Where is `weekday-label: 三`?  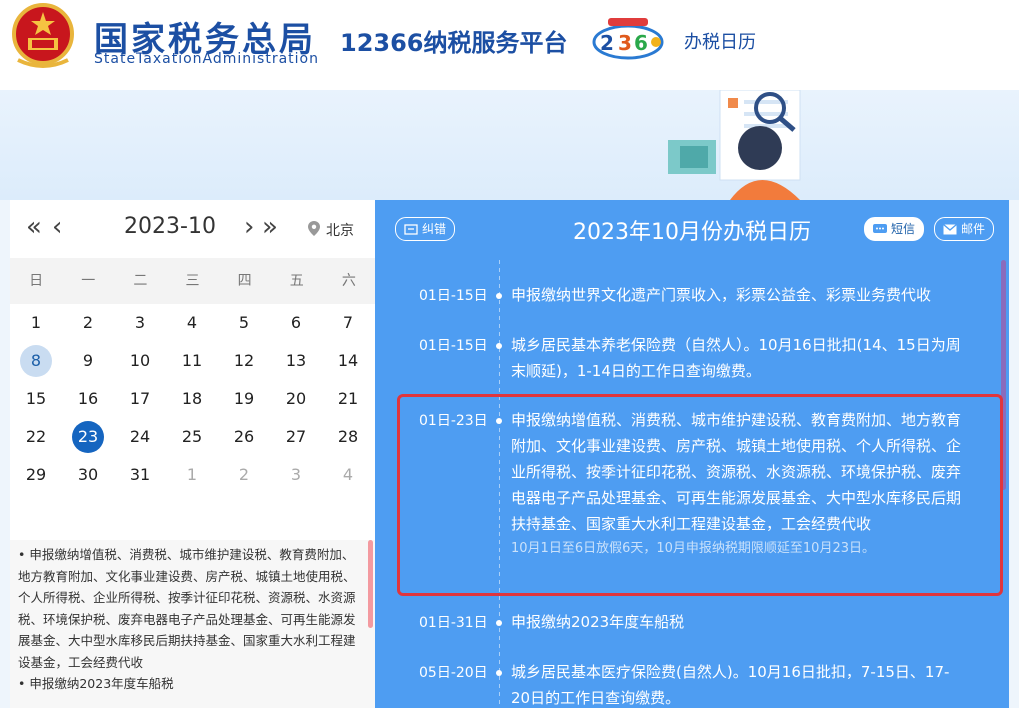
weekday-label: 三 is located at coordinates (192, 281).